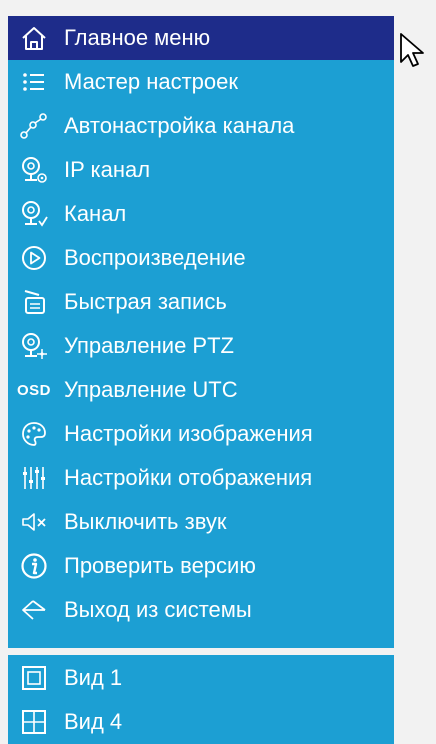 The image size is (436, 744). What do you see at coordinates (201, 651) in the screenshot?
I see `menu-divider` at bounding box center [201, 651].